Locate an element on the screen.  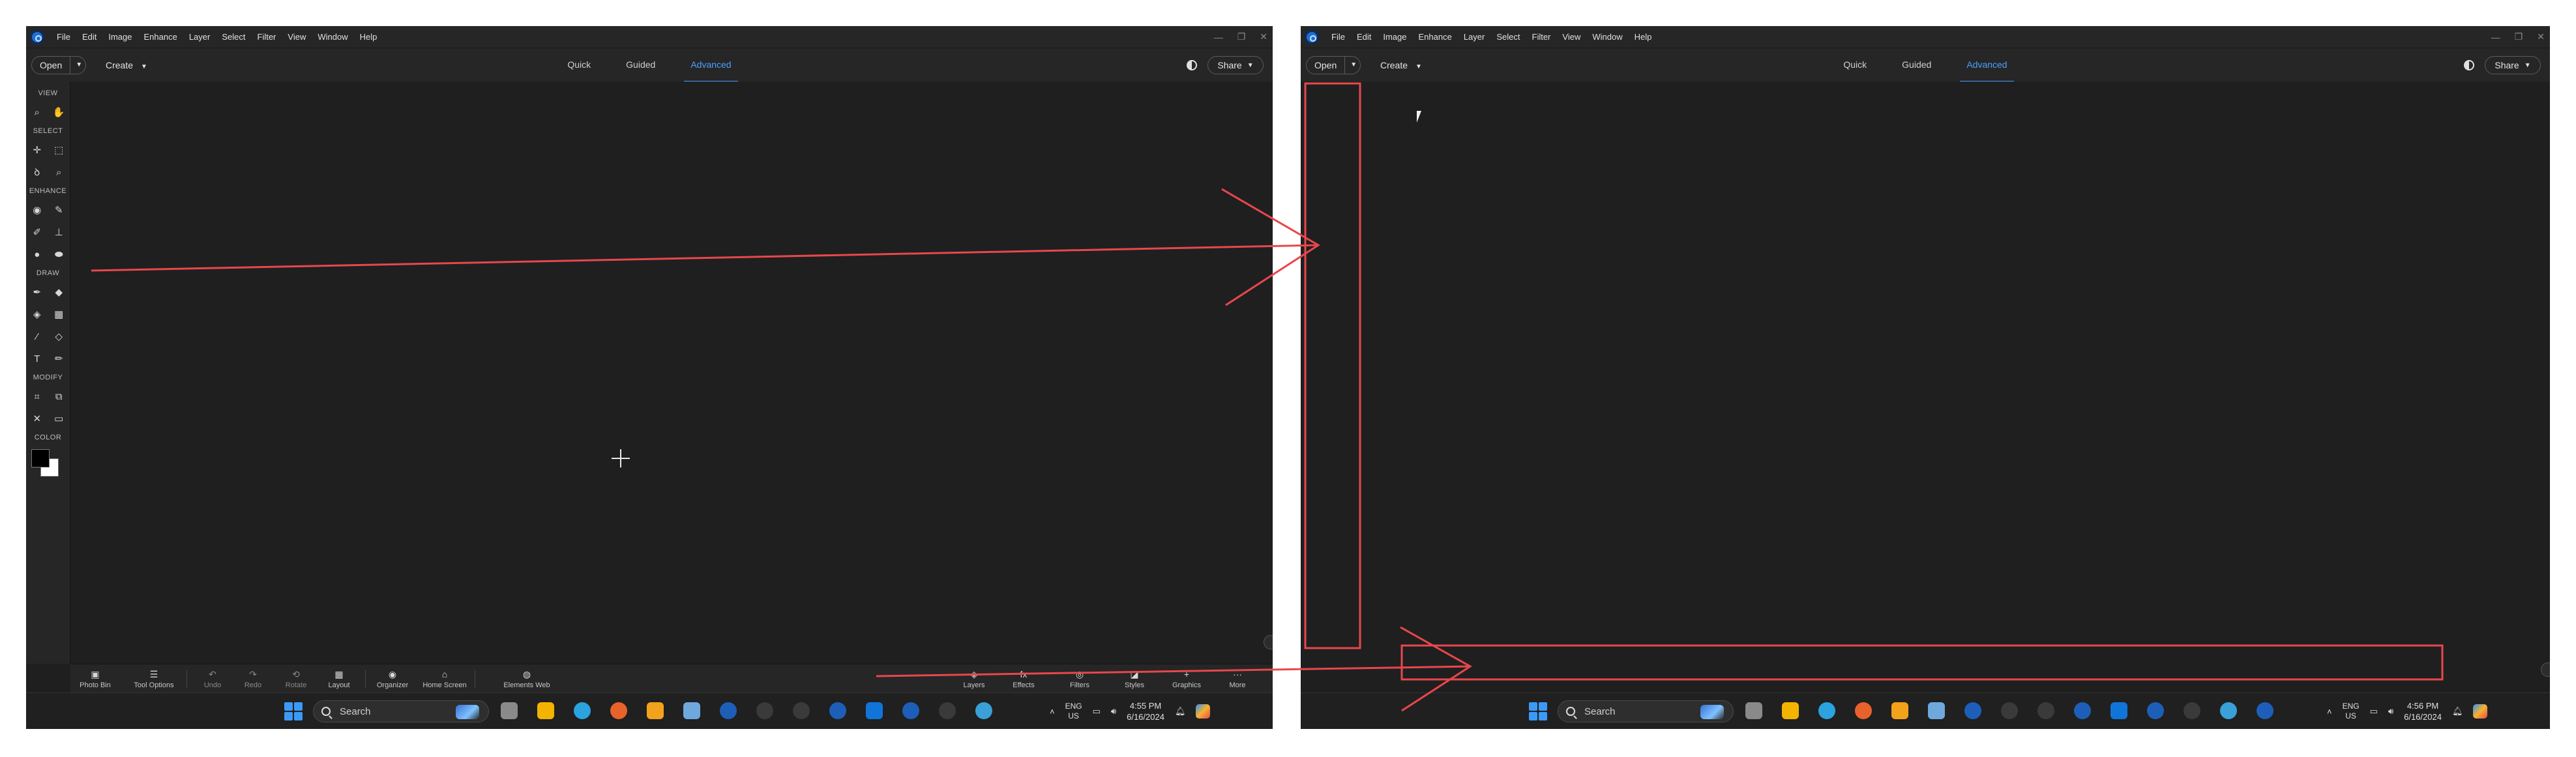
recompose-tool-icon: ⧉ is located at coordinates (59, 396).